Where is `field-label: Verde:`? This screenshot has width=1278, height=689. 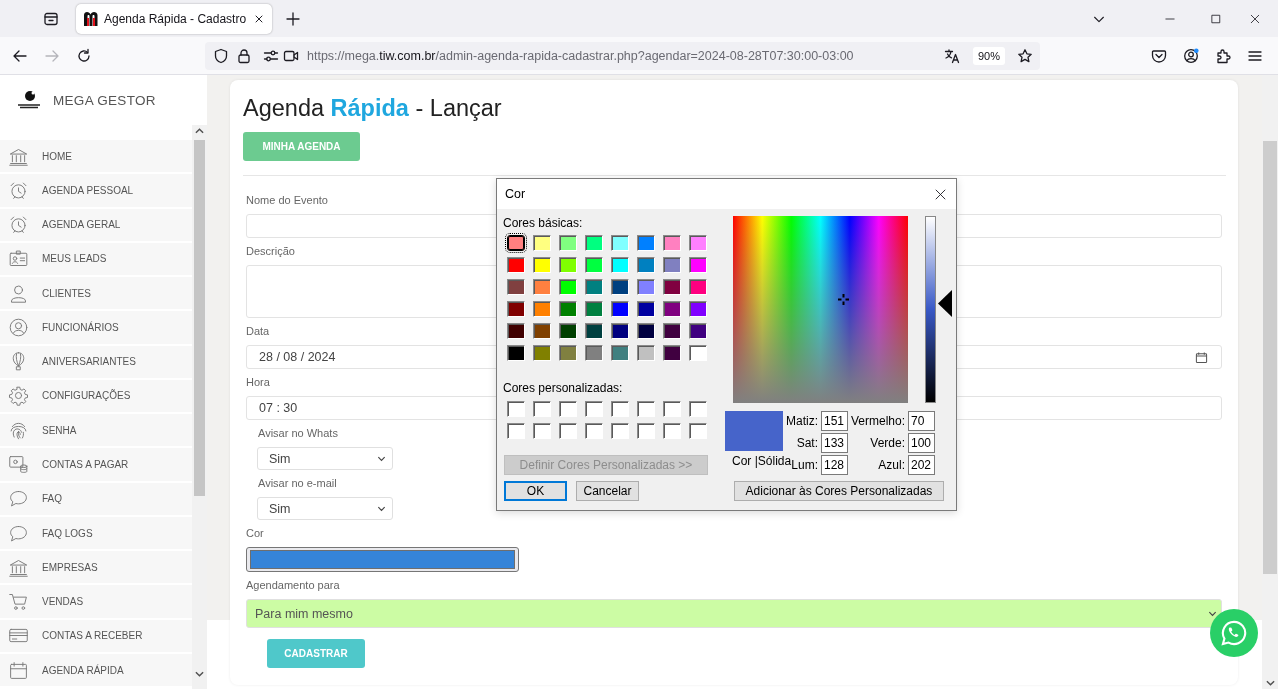
field-label: Verde: is located at coordinates (888, 443).